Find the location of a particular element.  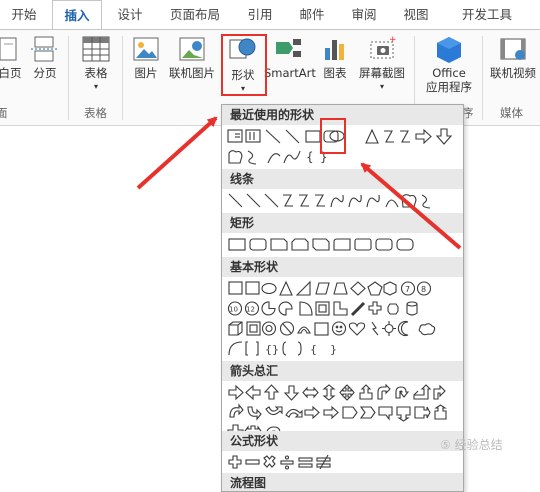

red-arrow-to-oval-icon is located at coordinates (411, 206).